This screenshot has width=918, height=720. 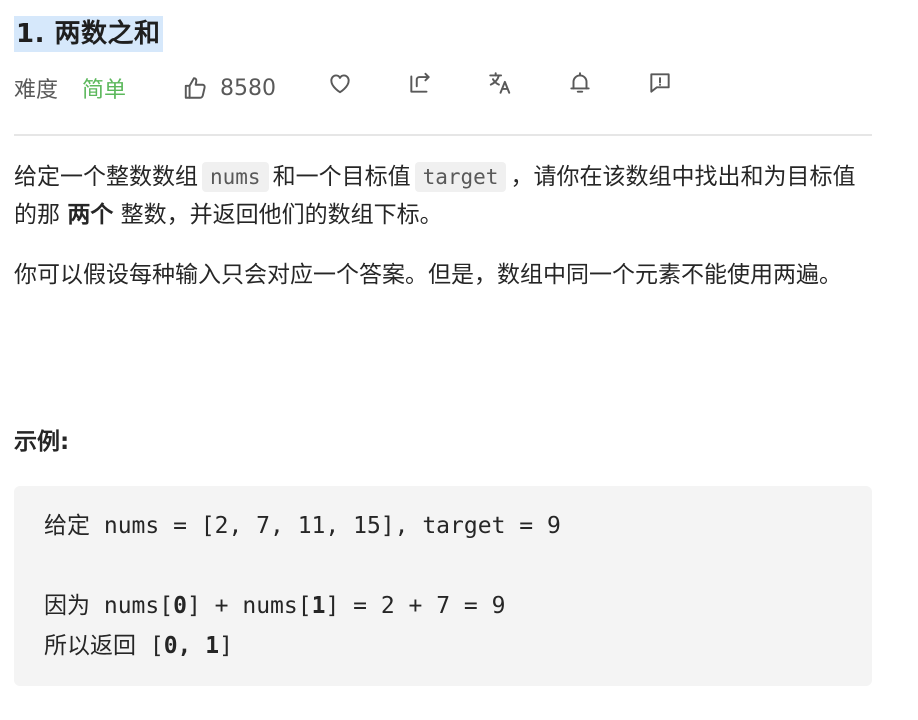 I want to click on code-line: 因为 nums[0] + nums[1] = 2 + 7 = 9, so click(x=443, y=606).